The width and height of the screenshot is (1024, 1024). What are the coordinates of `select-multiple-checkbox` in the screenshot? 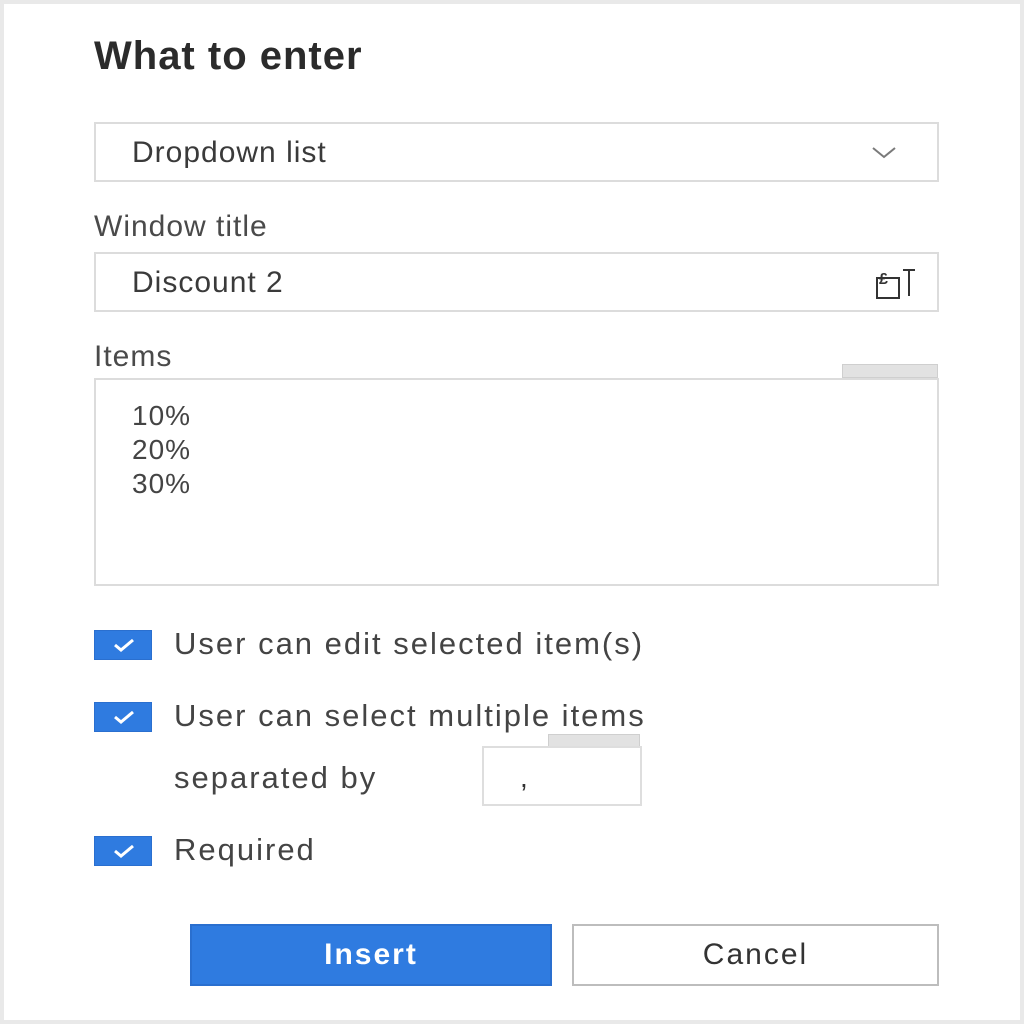 It's located at (123, 717).